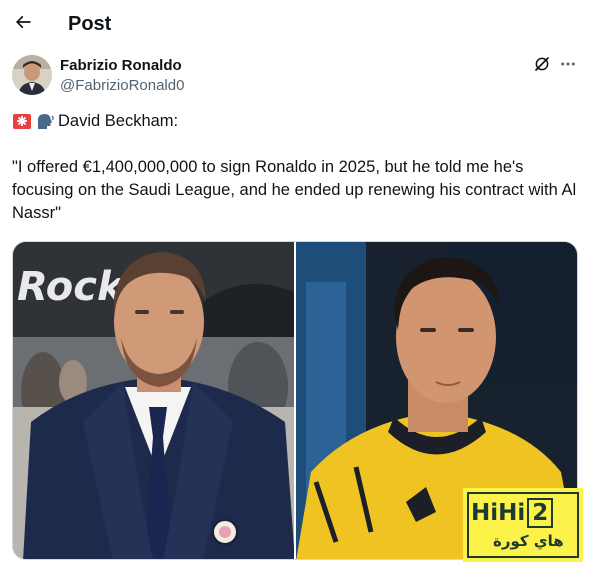 Image resolution: width=593 pixels, height=572 pixels. Describe the element at coordinates (528, 541) in the screenshot. I see `watermark-arabic-text: هاي كورة` at that location.